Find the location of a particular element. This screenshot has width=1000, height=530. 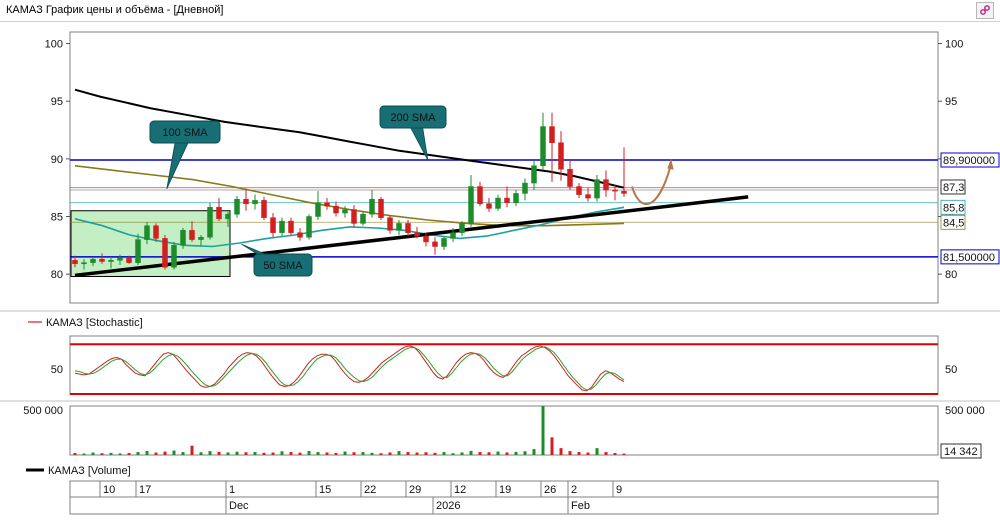

time-axis-day-label: 29 is located at coordinates (415, 490).